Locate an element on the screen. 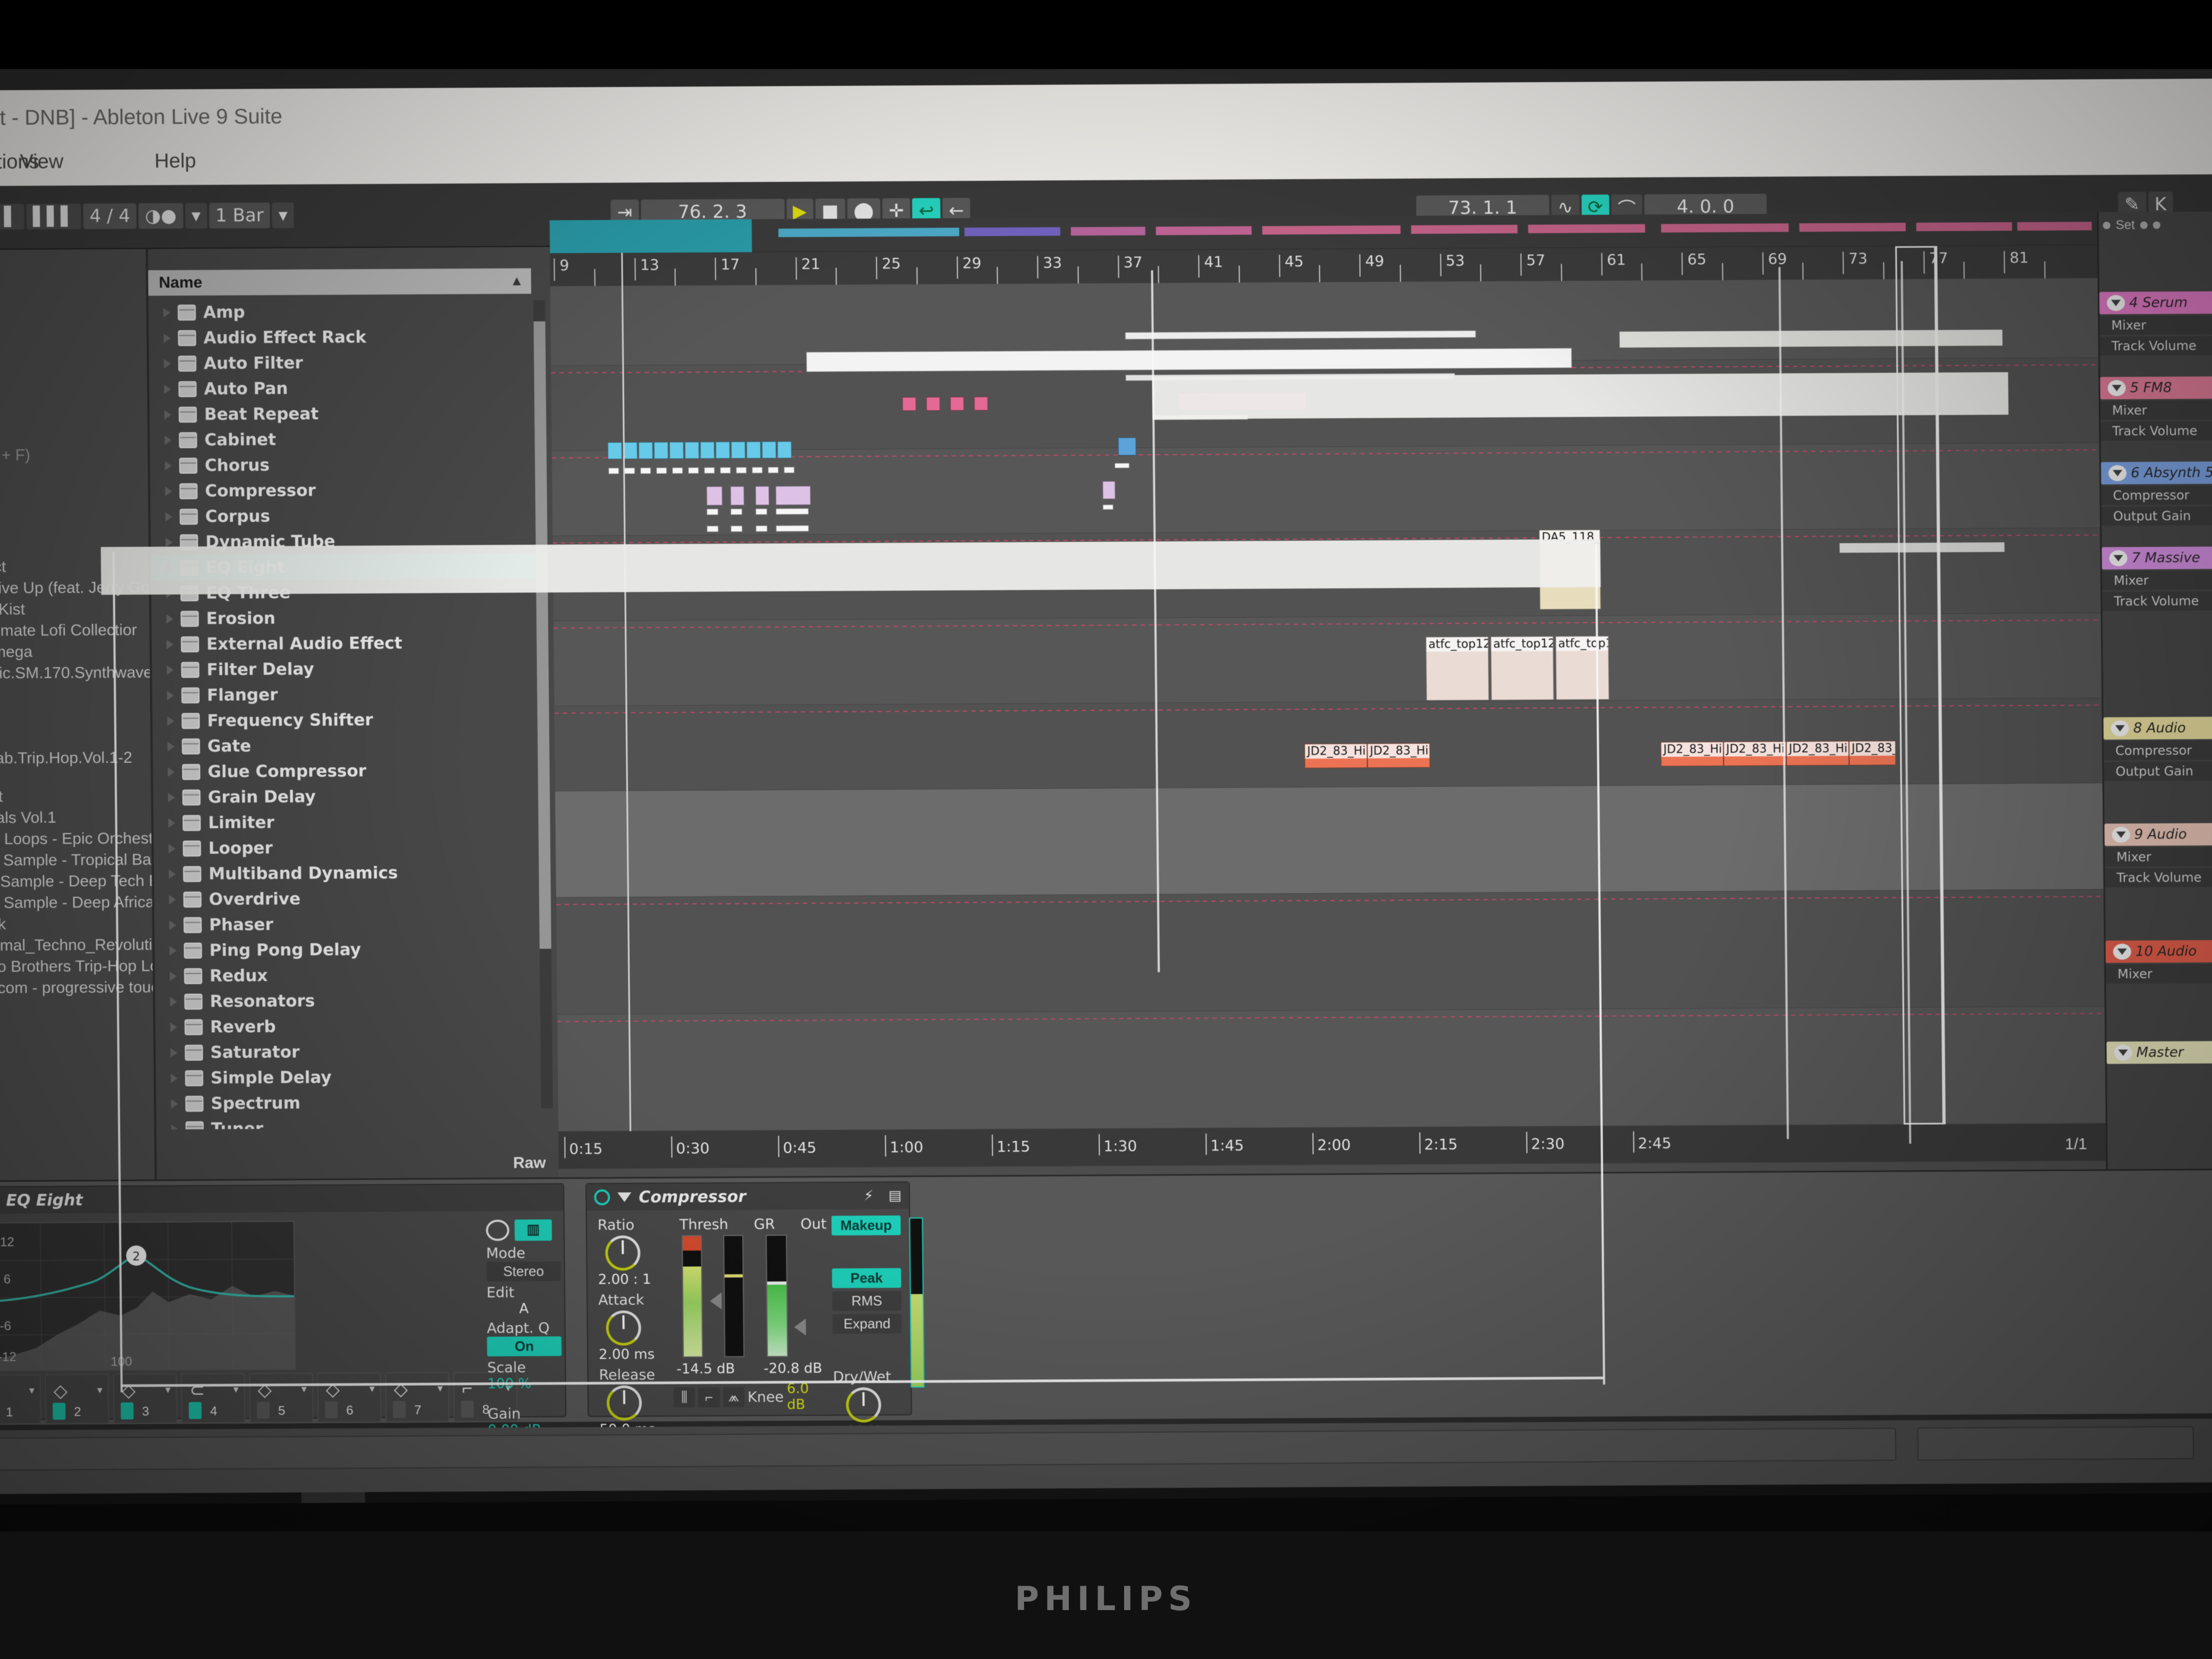 Image resolution: width=2212 pixels, height=1659 pixels. chevron-down-icon is located at coordinates (624, 1197).